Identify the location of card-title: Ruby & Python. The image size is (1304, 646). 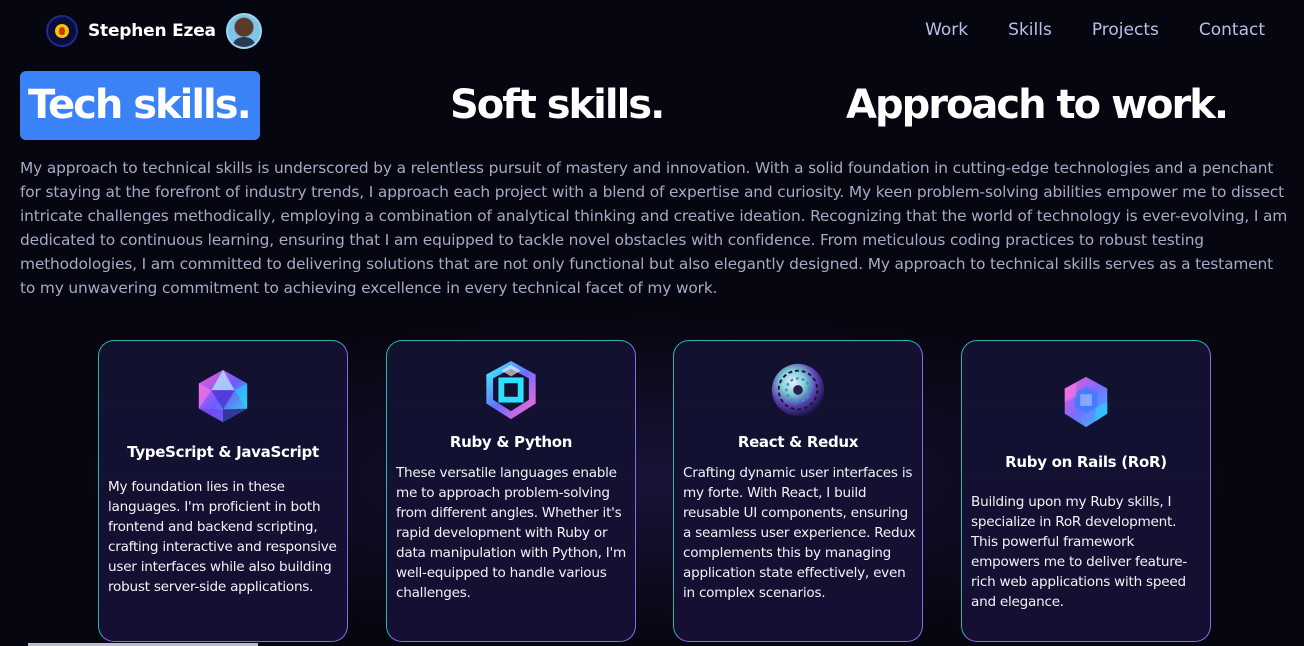
(511, 442).